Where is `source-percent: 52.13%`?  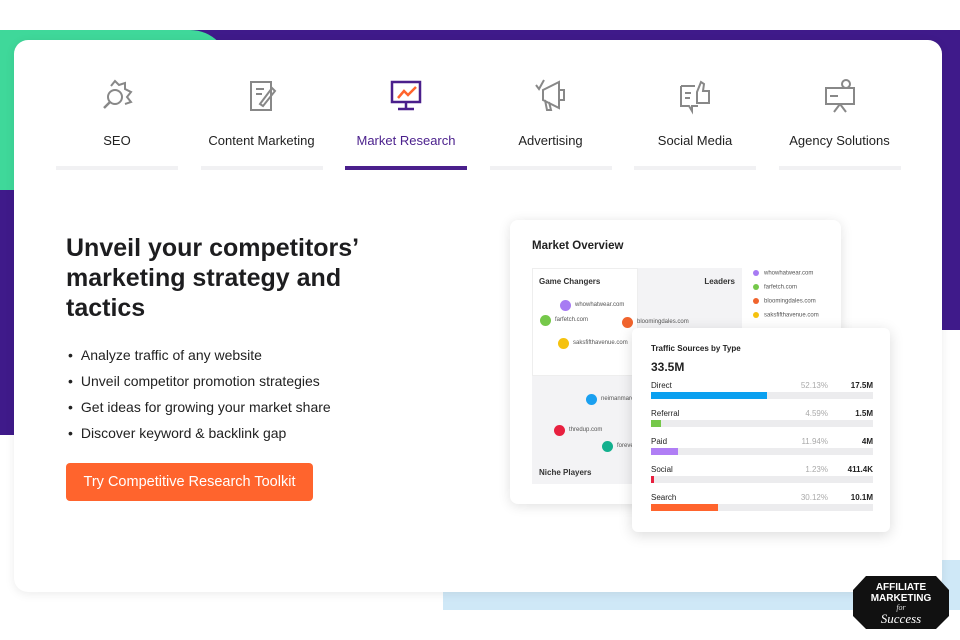
source-percent: 52.13% is located at coordinates (814, 385).